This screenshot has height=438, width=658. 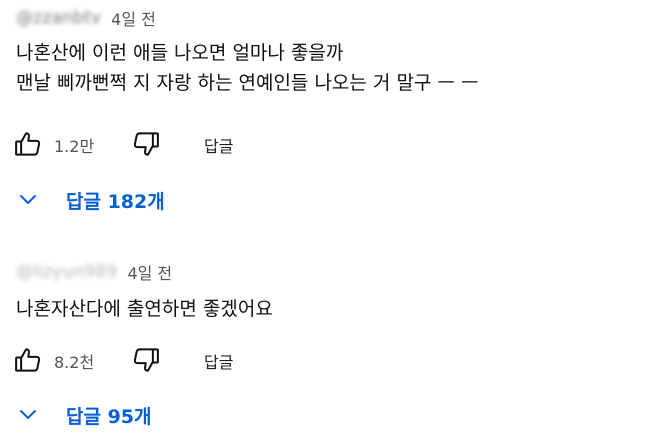 What do you see at coordinates (109, 416) in the screenshot?
I see `replies-label: 답글 95개` at bounding box center [109, 416].